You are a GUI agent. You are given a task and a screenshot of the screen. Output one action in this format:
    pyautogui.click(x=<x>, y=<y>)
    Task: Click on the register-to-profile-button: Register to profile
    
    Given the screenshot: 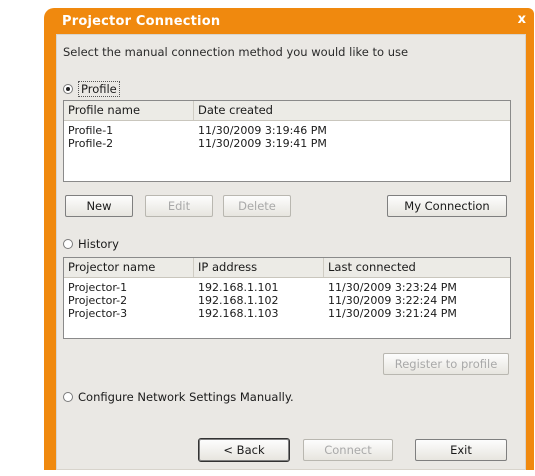 What is the action you would take?
    pyautogui.click(x=446, y=364)
    